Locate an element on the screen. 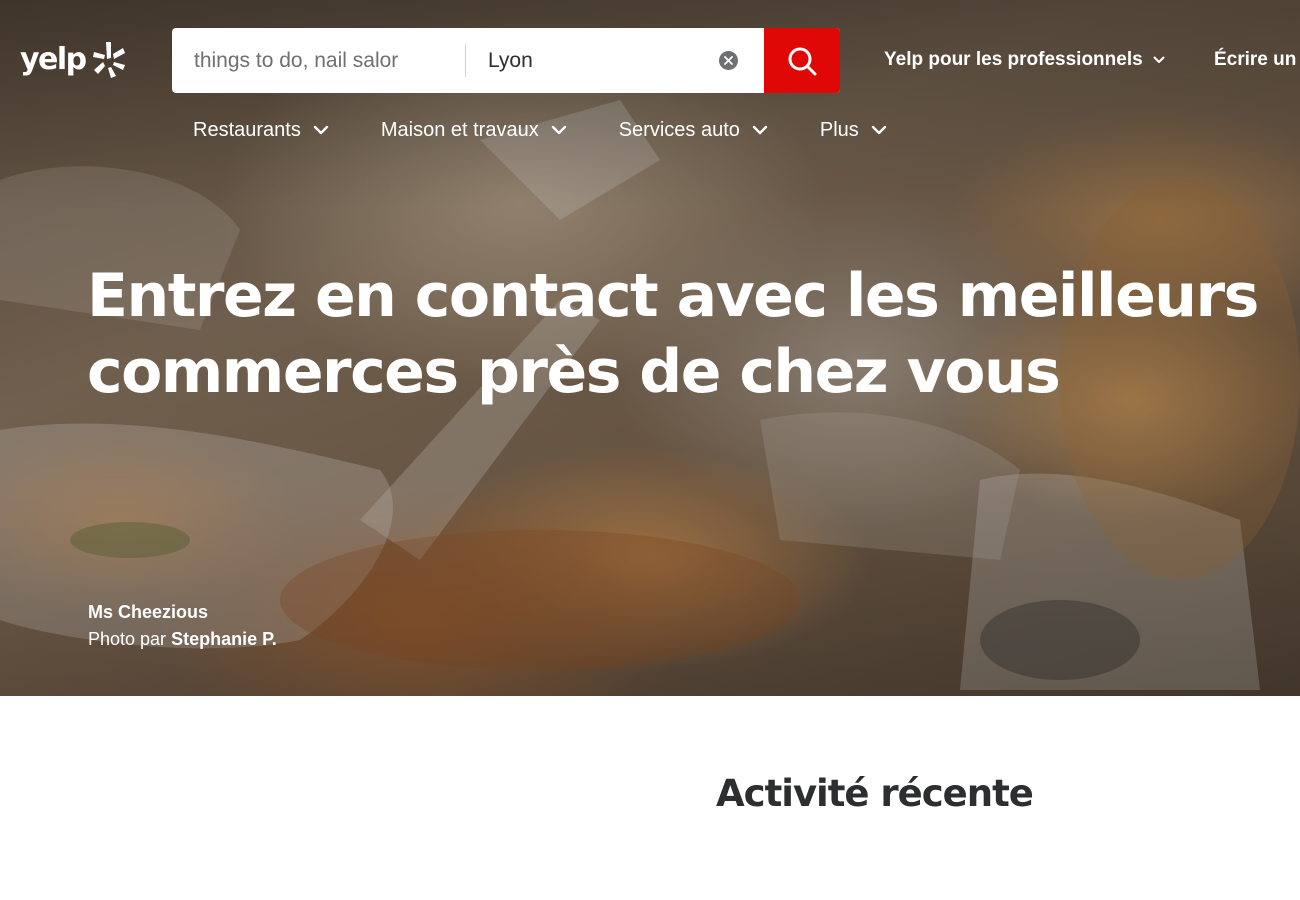 The width and height of the screenshot is (1300, 900). yelp-for-business-link: Yelp pour les professionnels is located at coordinates (1024, 60).